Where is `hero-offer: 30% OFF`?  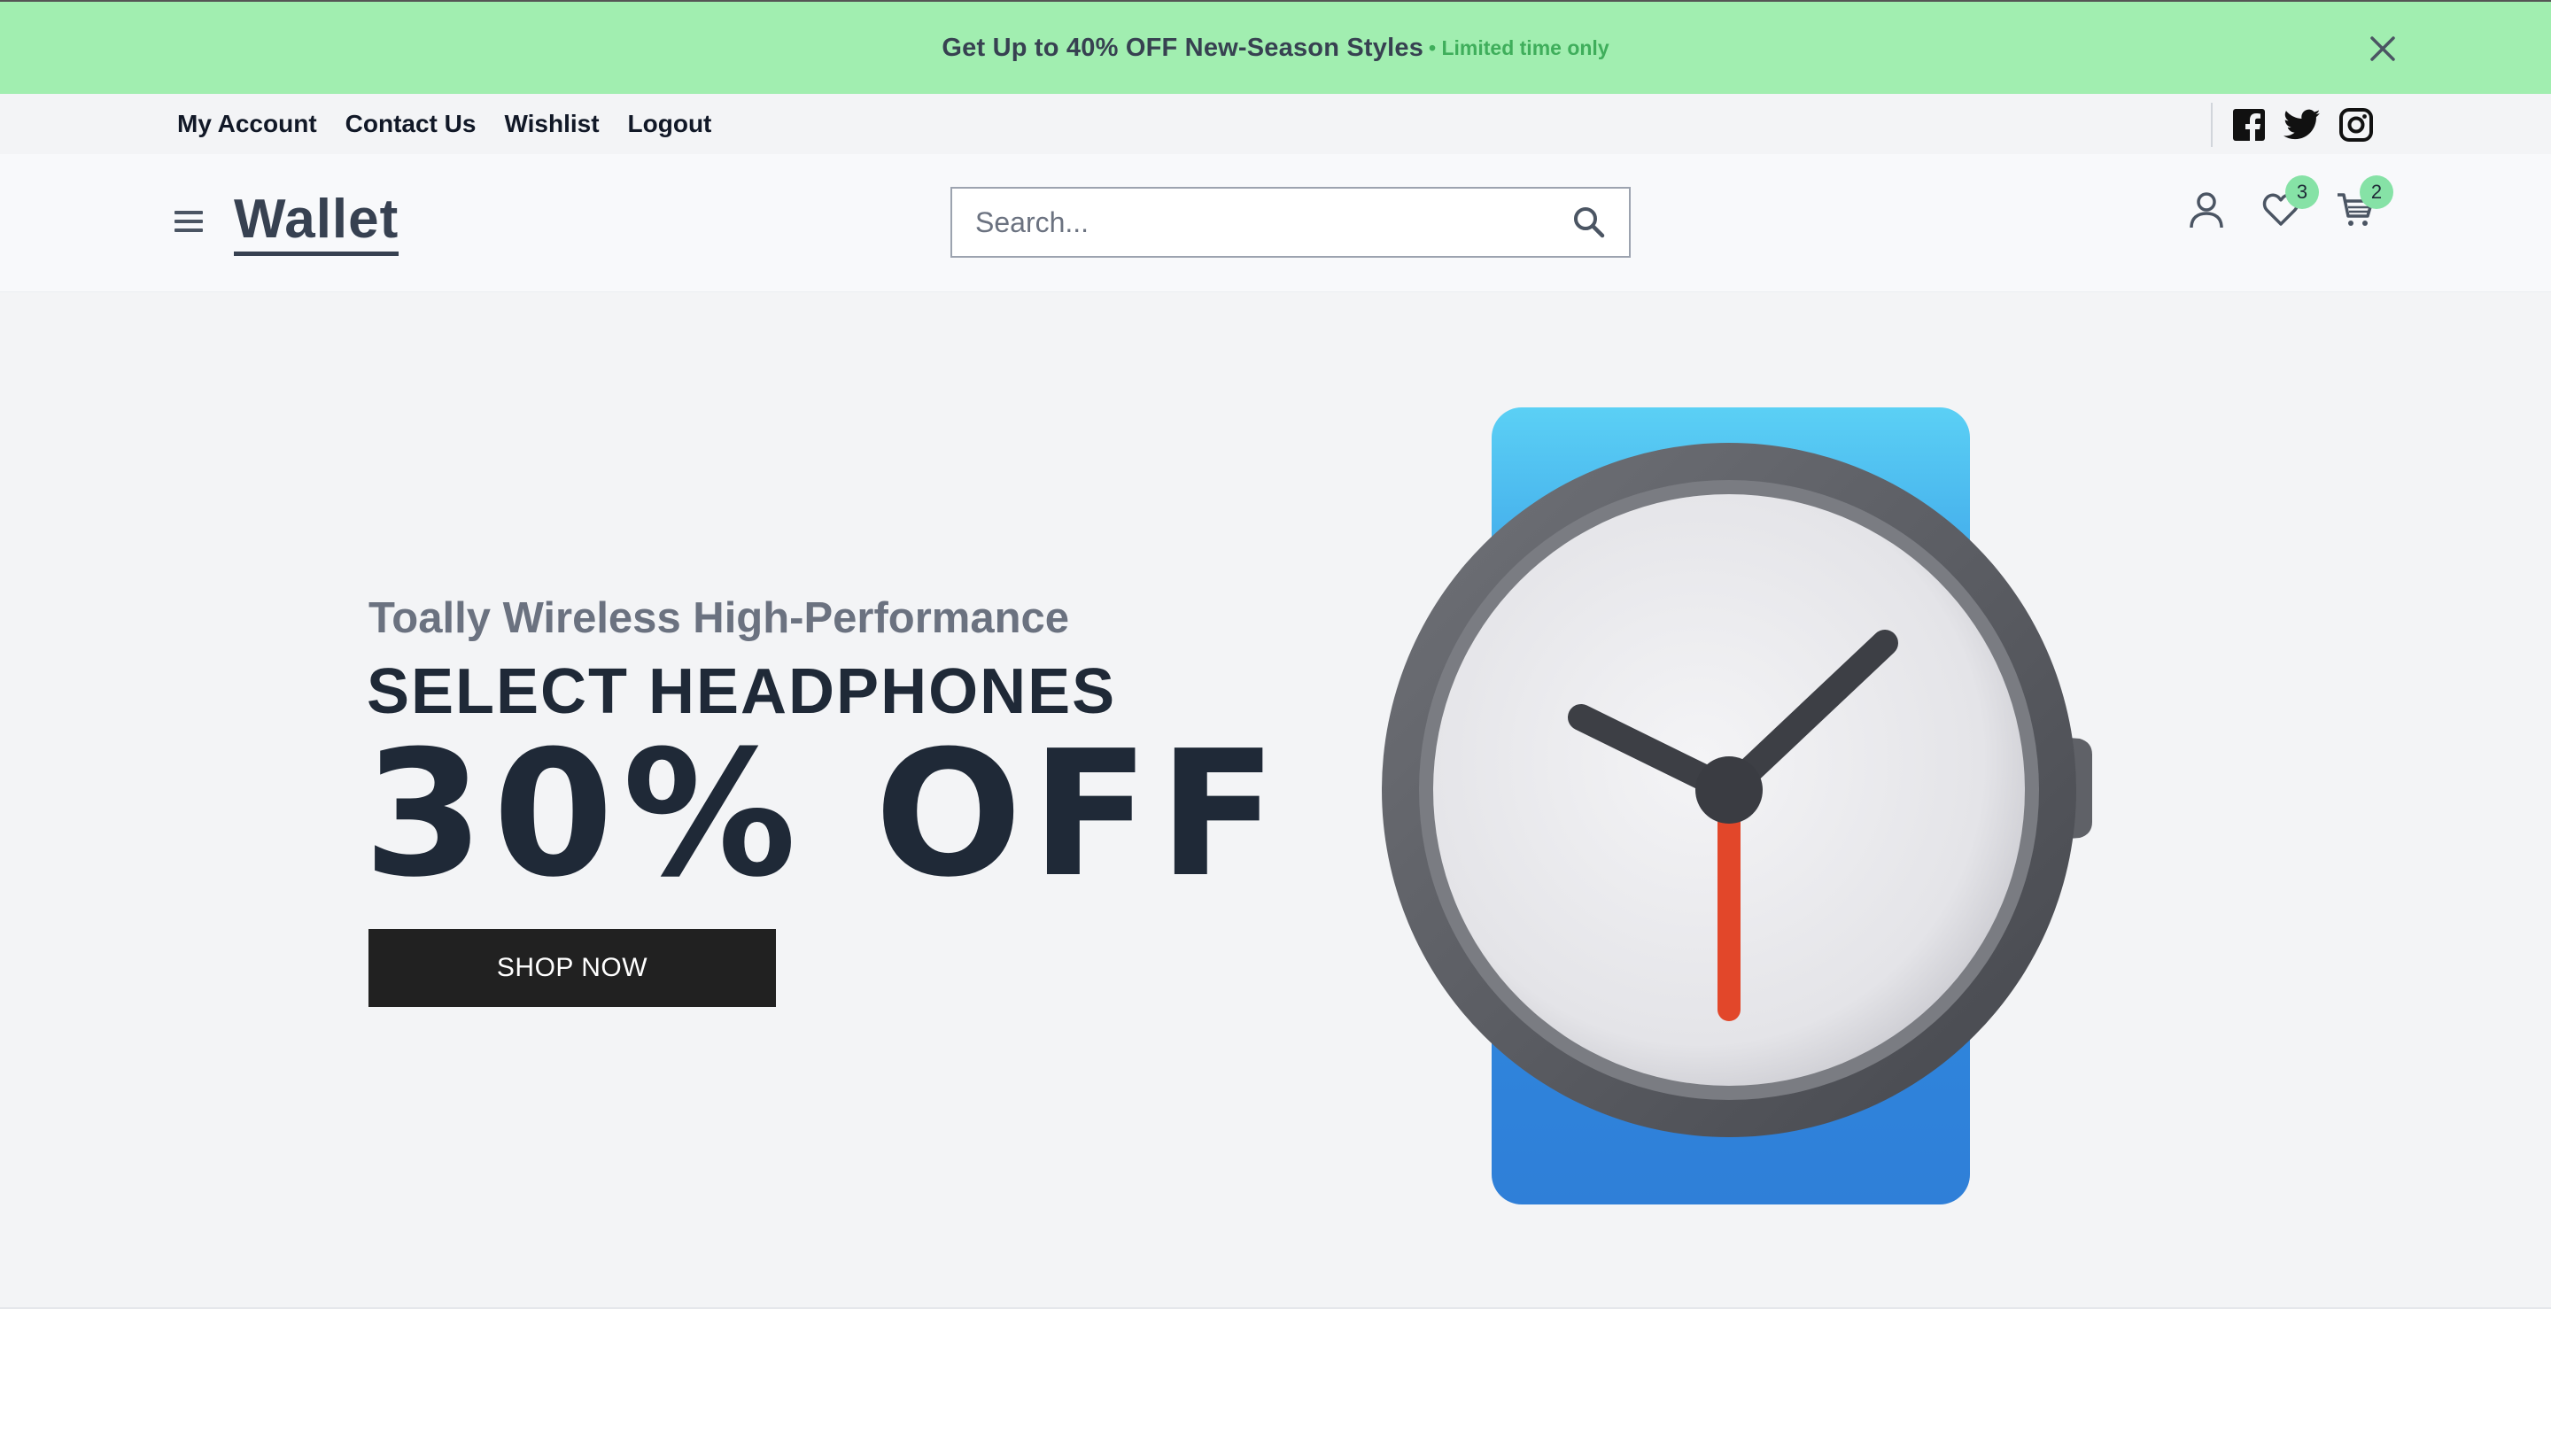
hero-offer: 30% OFF is located at coordinates (825, 815).